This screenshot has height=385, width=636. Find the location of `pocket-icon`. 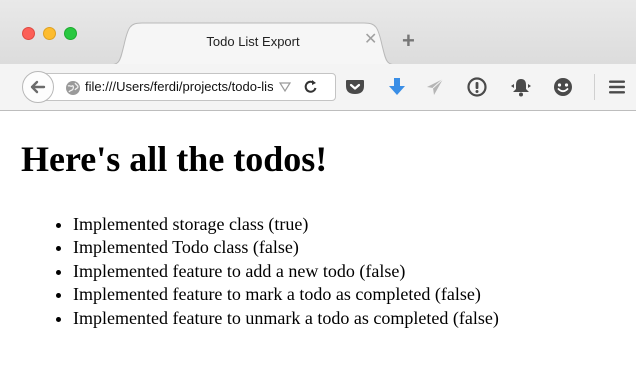

pocket-icon is located at coordinates (355, 87).